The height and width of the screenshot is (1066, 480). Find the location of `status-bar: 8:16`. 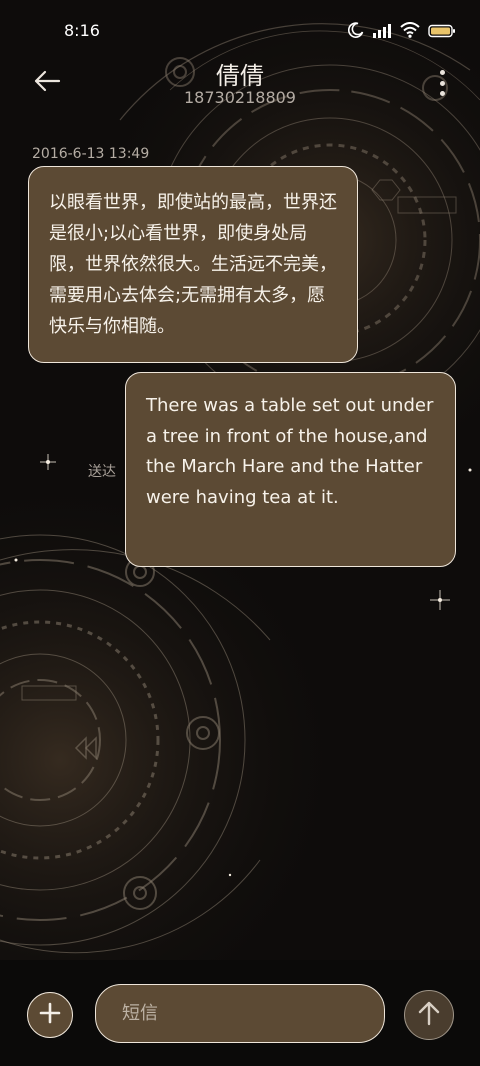

status-bar: 8:16 is located at coordinates (240, 30).